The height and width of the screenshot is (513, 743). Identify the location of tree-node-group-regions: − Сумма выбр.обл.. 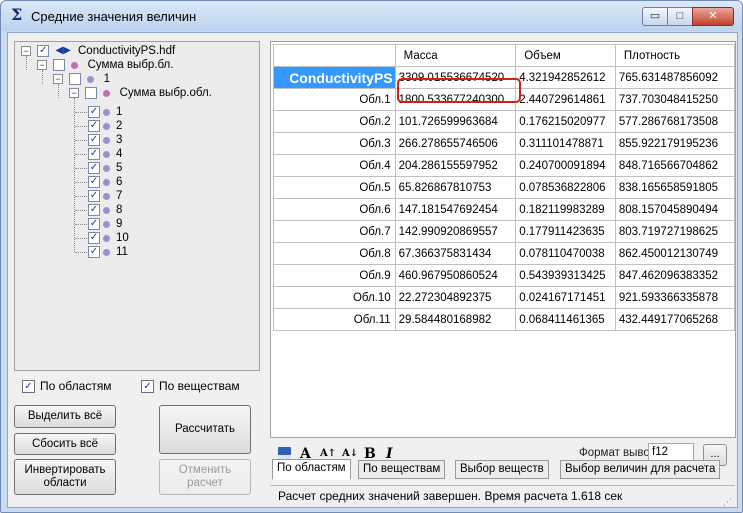
(140, 93).